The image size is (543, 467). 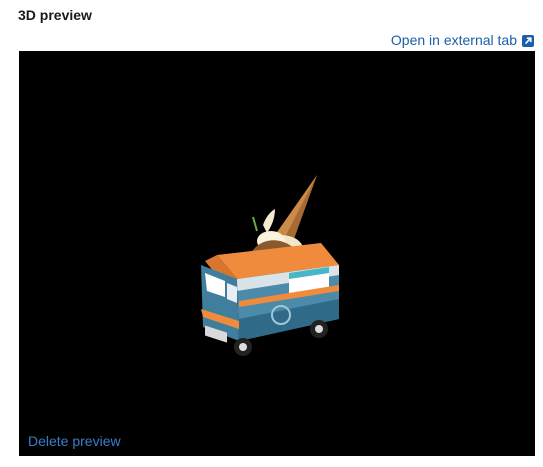 I want to click on open-external-tab-label: Open in external tab, so click(x=453, y=40).